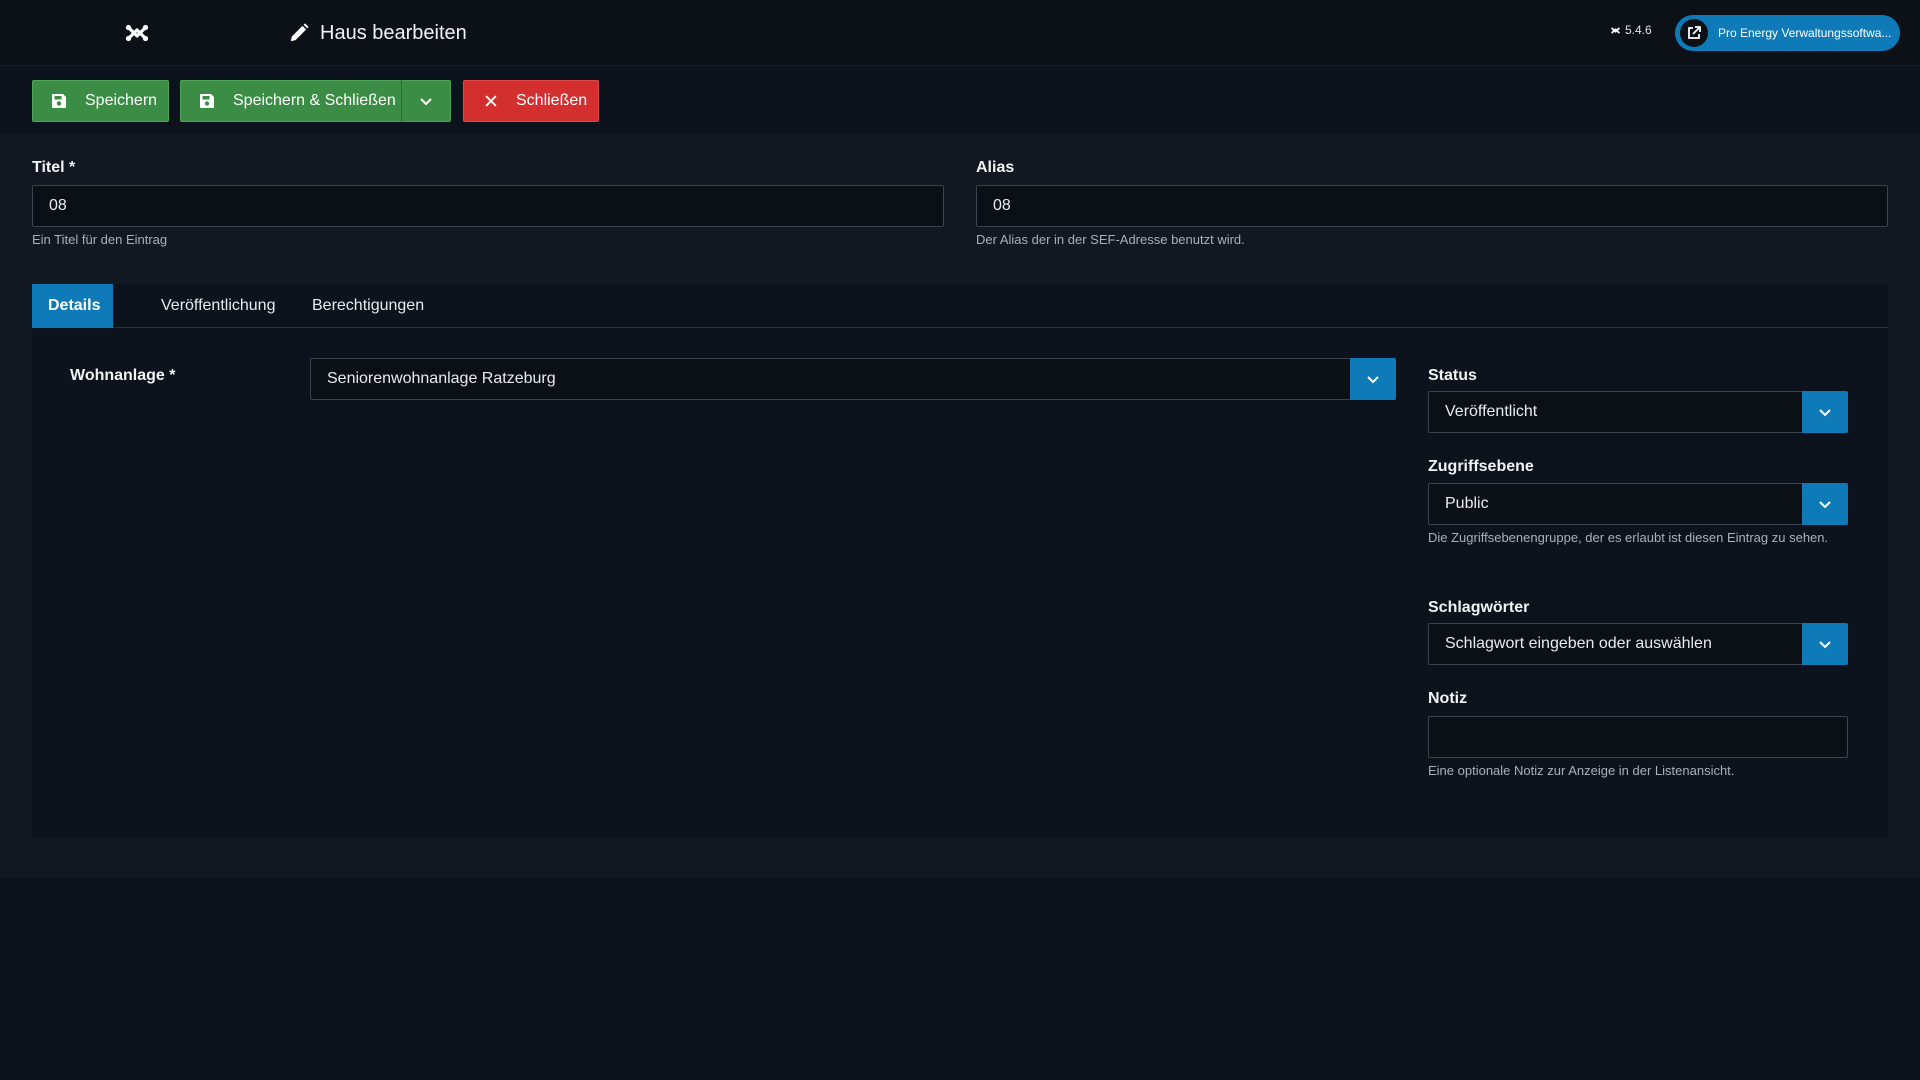 The width and height of the screenshot is (1920, 1080). Describe the element at coordinates (393, 32) in the screenshot. I see `page-title-text: Haus bearbeiten` at that location.